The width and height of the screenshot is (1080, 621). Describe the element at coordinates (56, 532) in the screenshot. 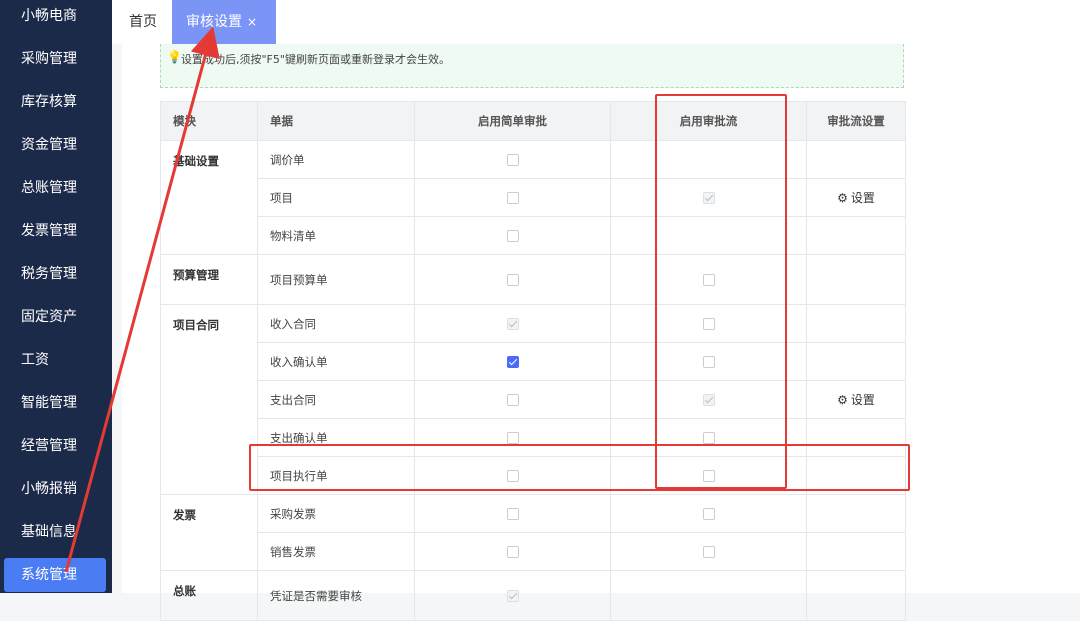

I see `sidebar-item-basic-info: 基础信息` at that location.